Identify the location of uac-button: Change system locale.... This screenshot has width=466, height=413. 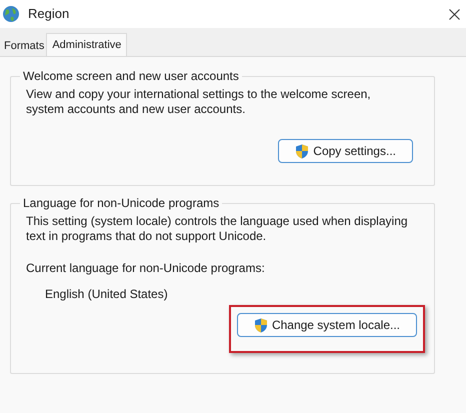
(326, 325).